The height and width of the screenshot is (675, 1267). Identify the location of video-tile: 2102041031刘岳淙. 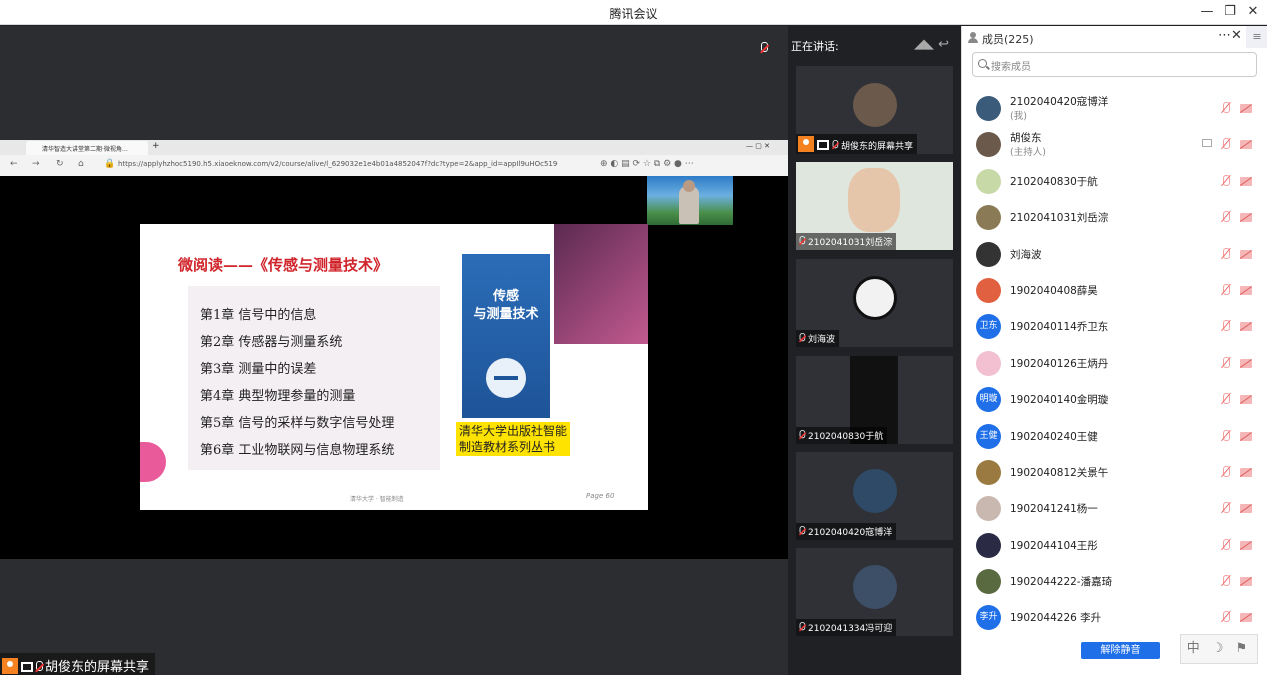
(874, 206).